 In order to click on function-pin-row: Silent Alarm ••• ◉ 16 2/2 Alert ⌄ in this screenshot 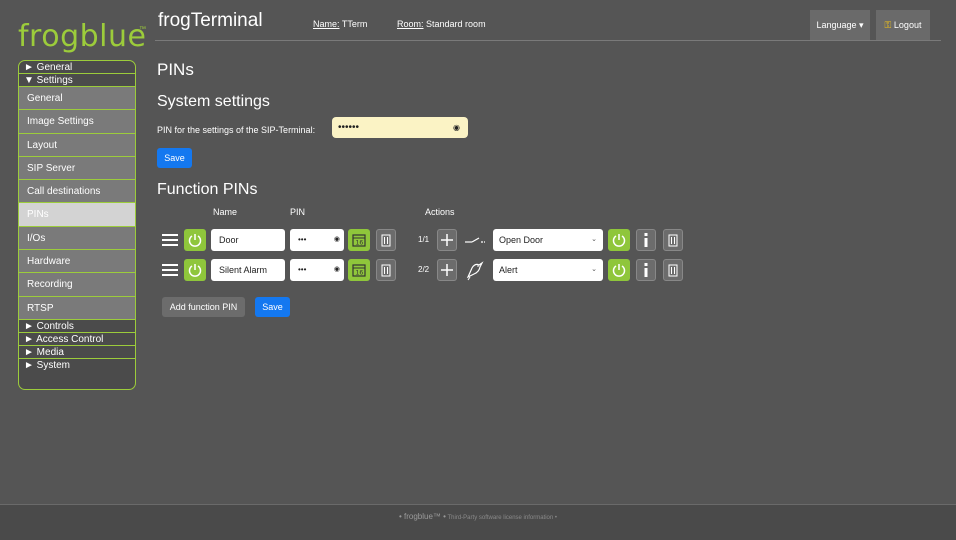, I will do `click(478, 270)`.